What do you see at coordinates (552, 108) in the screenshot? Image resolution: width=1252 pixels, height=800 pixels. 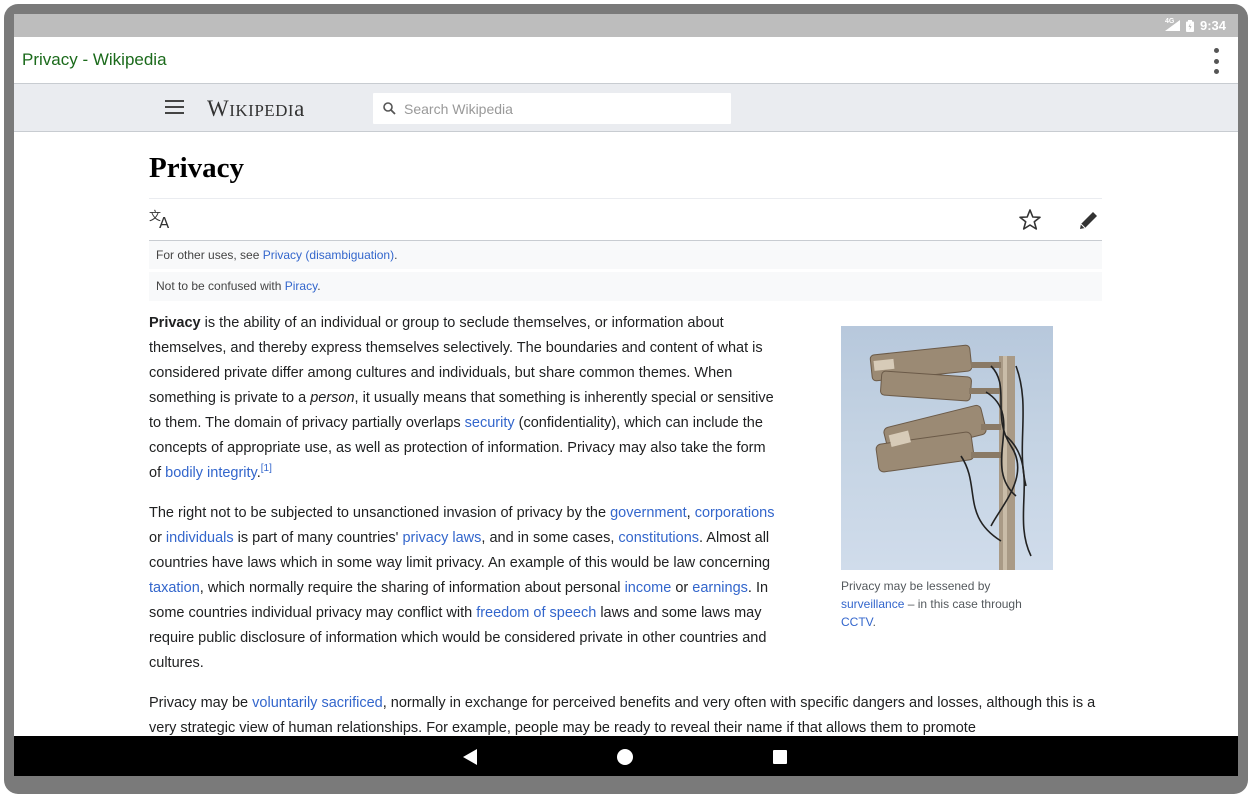 I see `search-input: Search Wikipedia` at bounding box center [552, 108].